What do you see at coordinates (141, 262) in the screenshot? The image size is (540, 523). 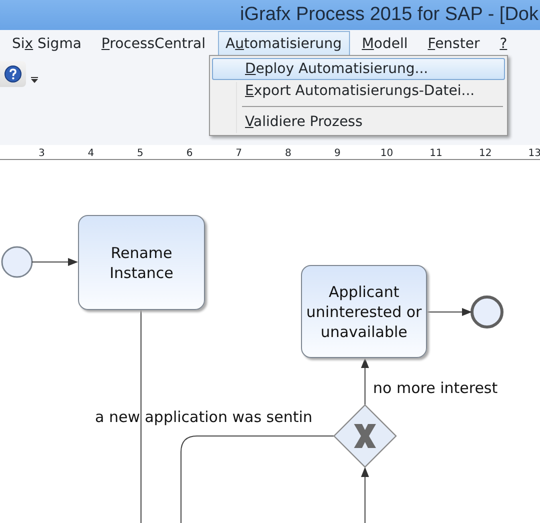 I see `task-node: Rename Instance` at bounding box center [141, 262].